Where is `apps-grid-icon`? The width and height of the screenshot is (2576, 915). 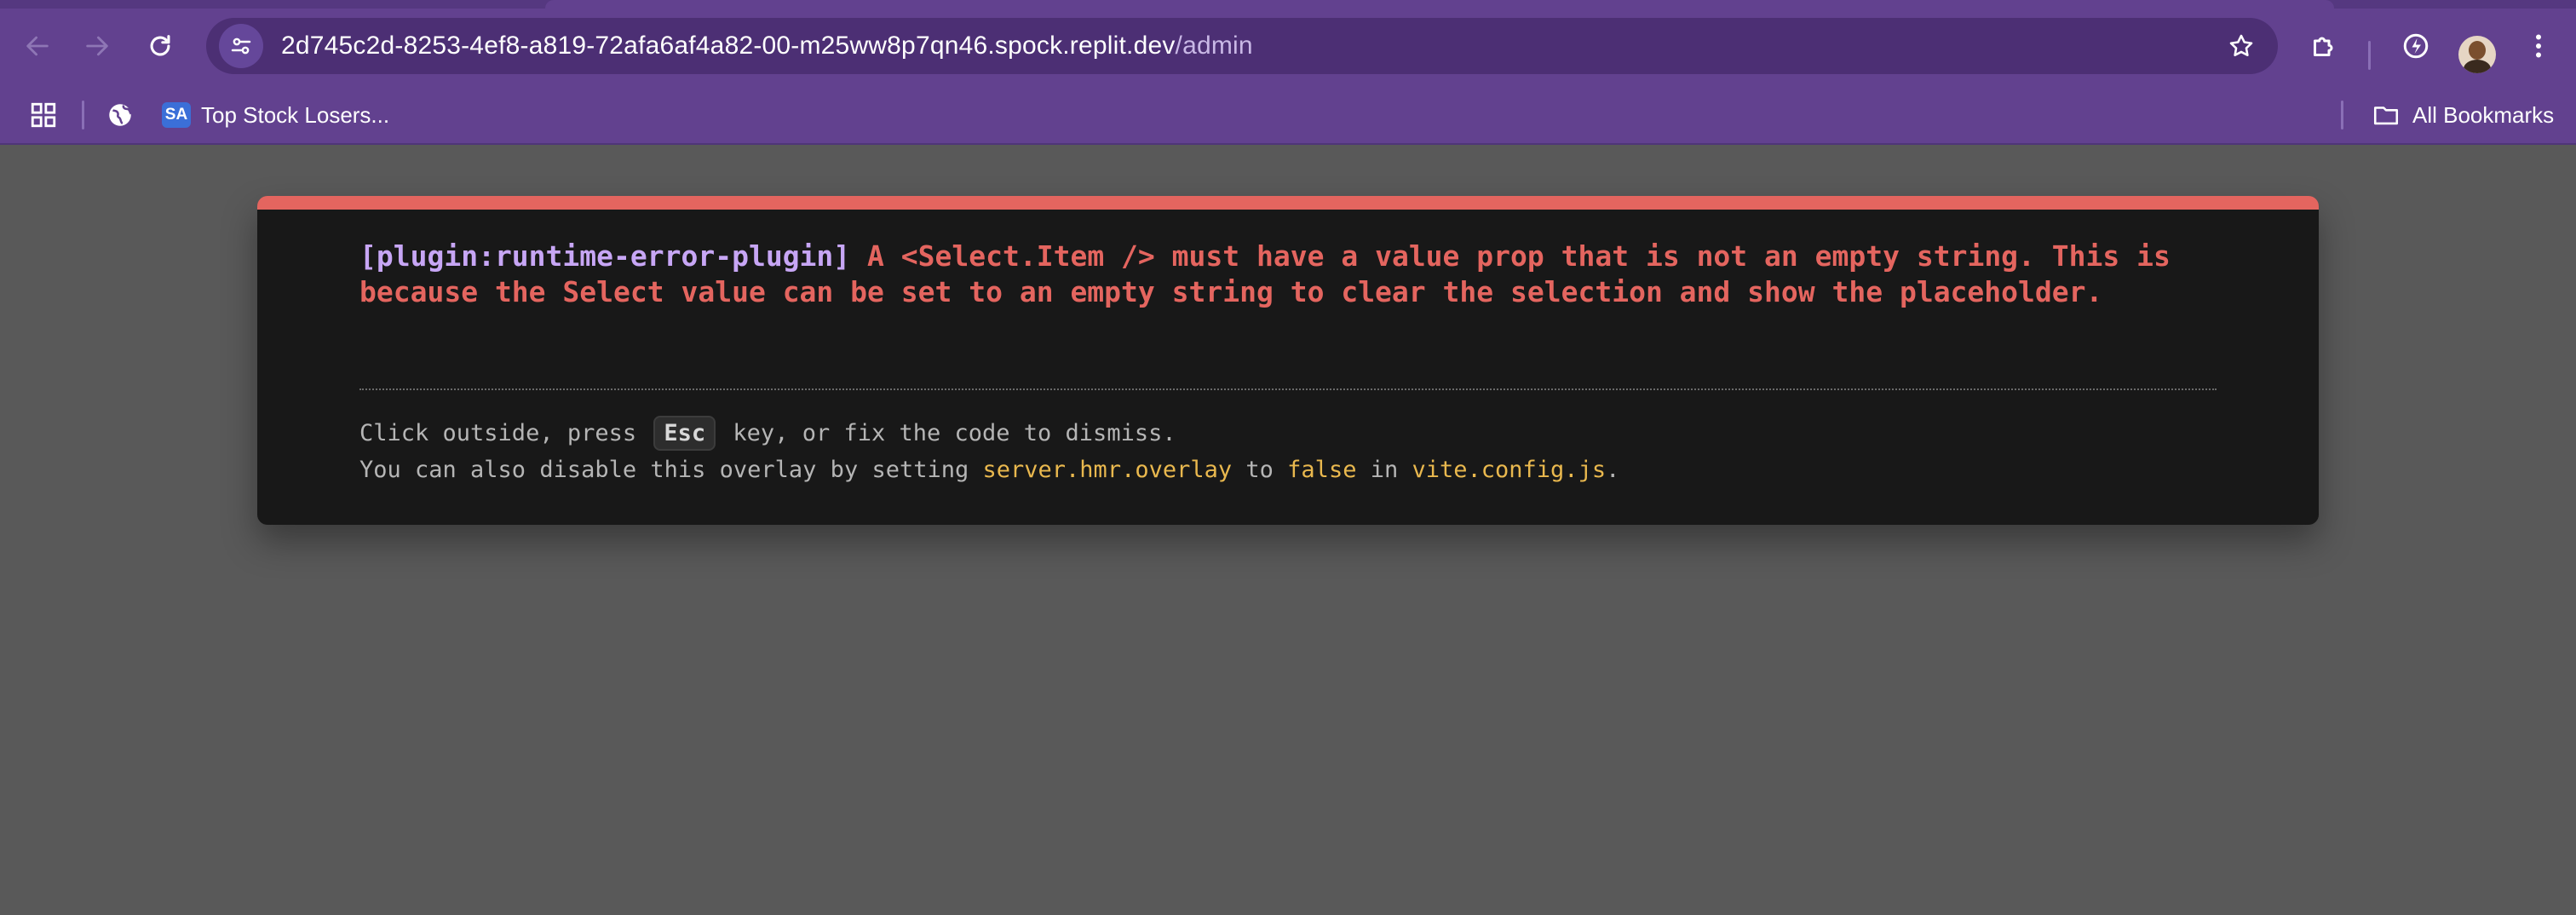 apps-grid-icon is located at coordinates (43, 115).